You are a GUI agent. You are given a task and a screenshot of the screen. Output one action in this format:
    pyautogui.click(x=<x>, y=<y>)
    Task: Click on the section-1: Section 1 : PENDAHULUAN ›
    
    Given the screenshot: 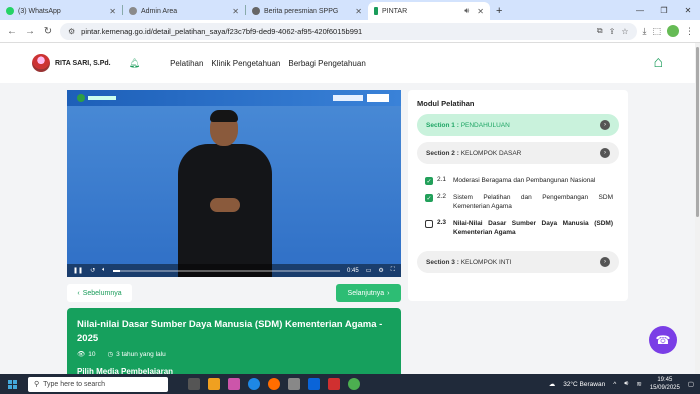 What is the action you would take?
    pyautogui.click(x=518, y=125)
    